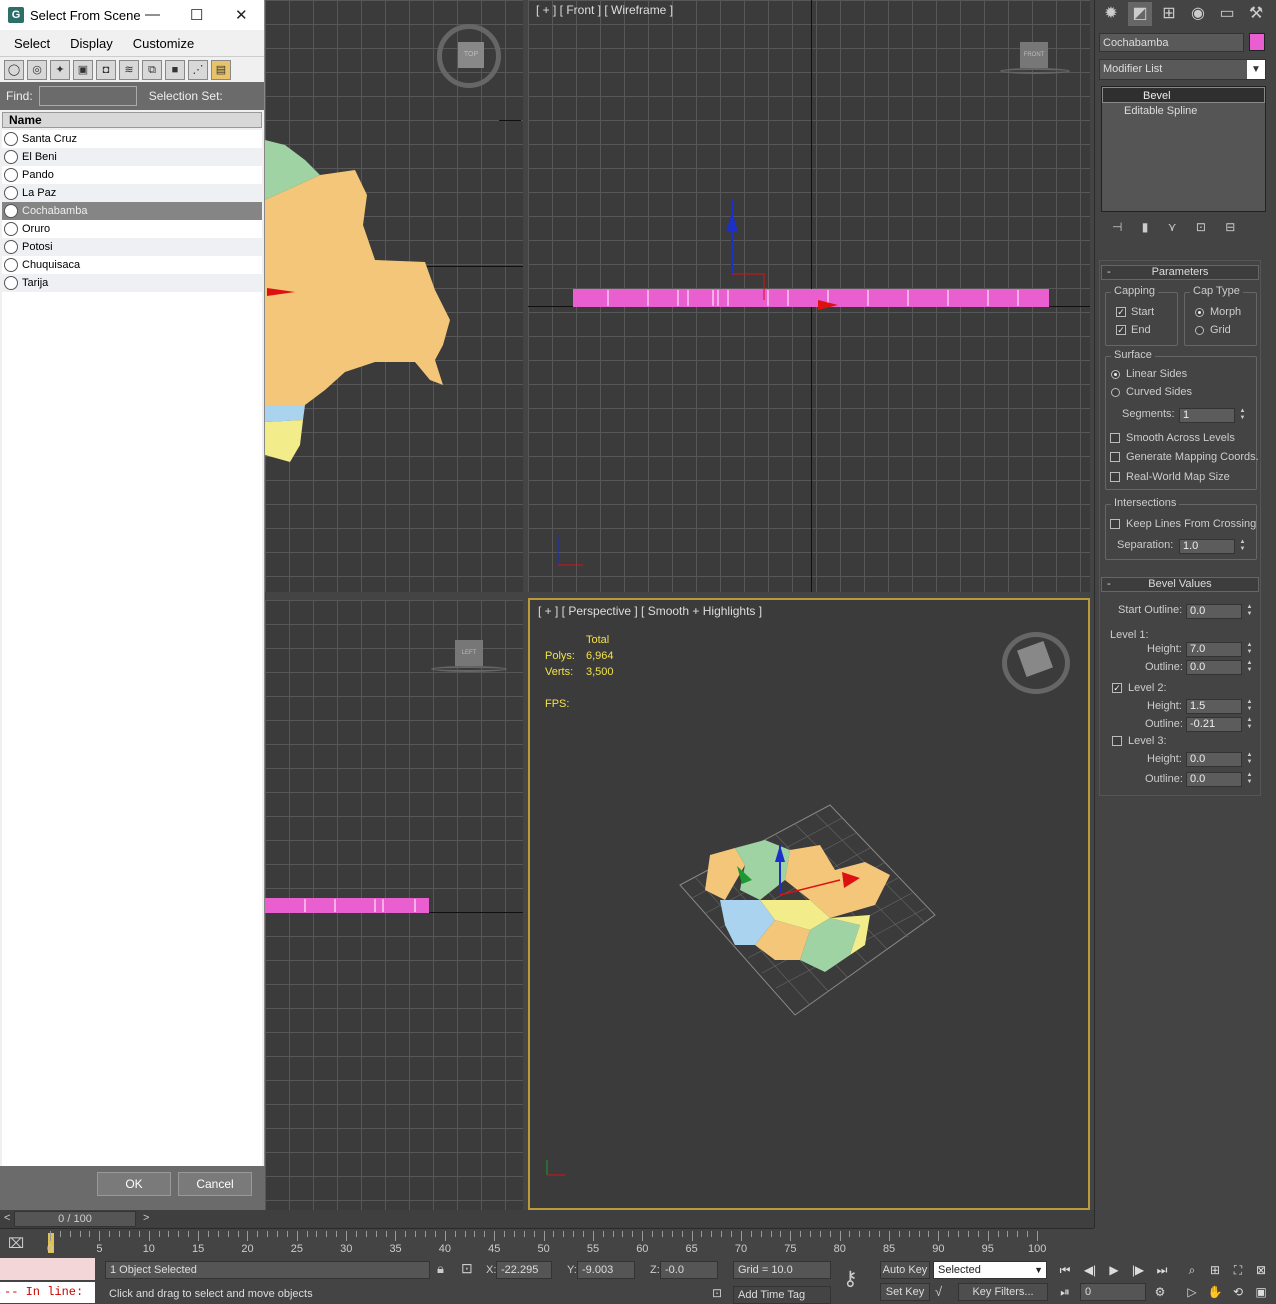  I want to click on lights-filter-icon: ✦, so click(60, 69).